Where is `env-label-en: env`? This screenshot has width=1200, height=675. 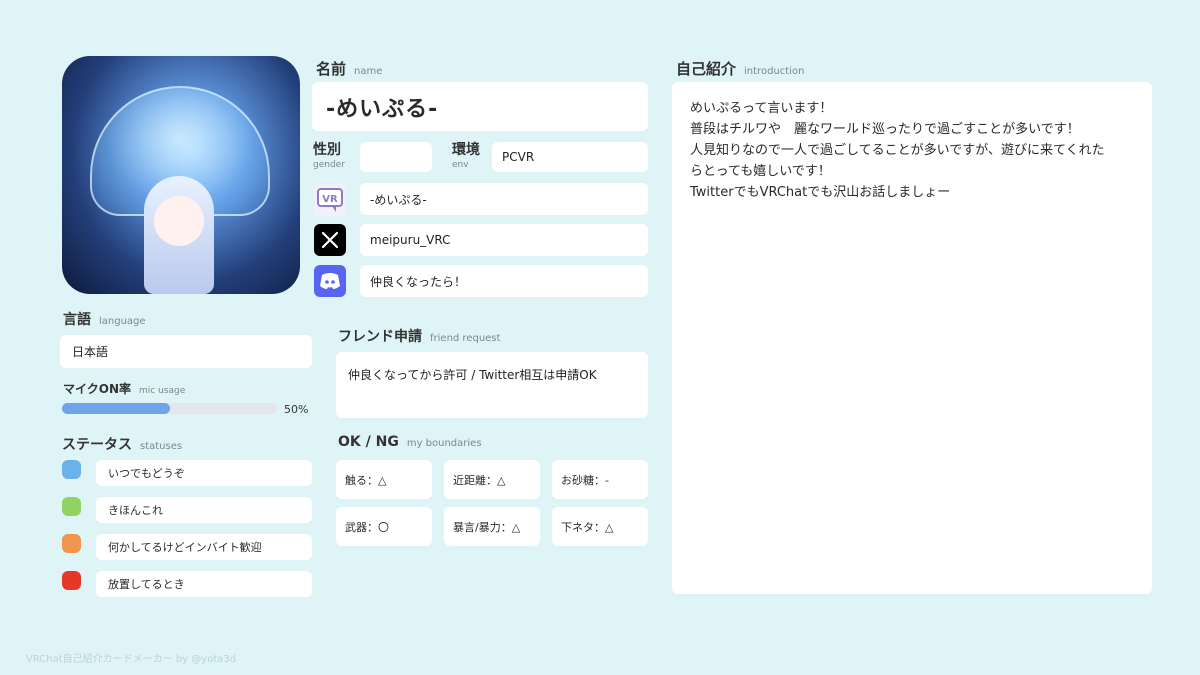
env-label-en: env is located at coordinates (460, 165).